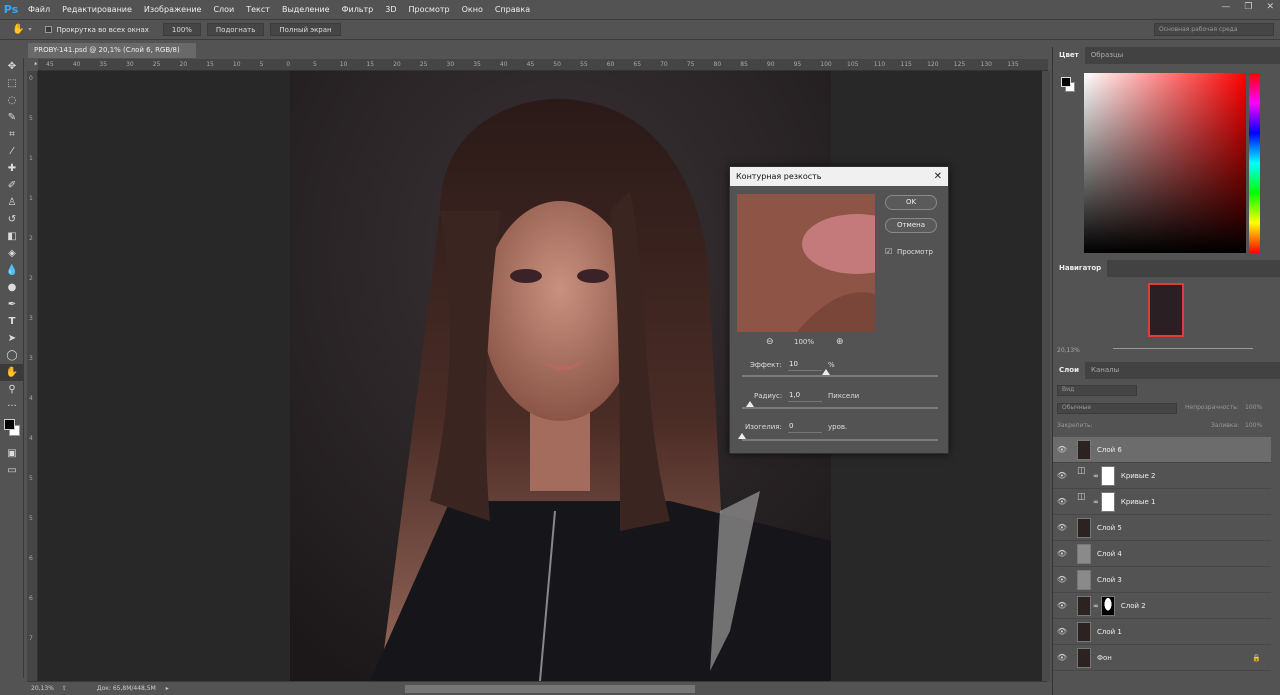 This screenshot has height=695, width=1280. I want to click on menu-item-4: Текст, so click(258, 9).